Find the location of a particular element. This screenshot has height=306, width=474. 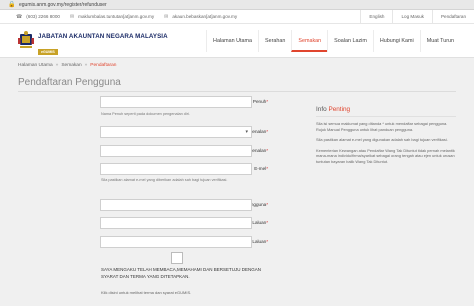

phone-number: (603) 2266 8000 is located at coordinates (43, 16).